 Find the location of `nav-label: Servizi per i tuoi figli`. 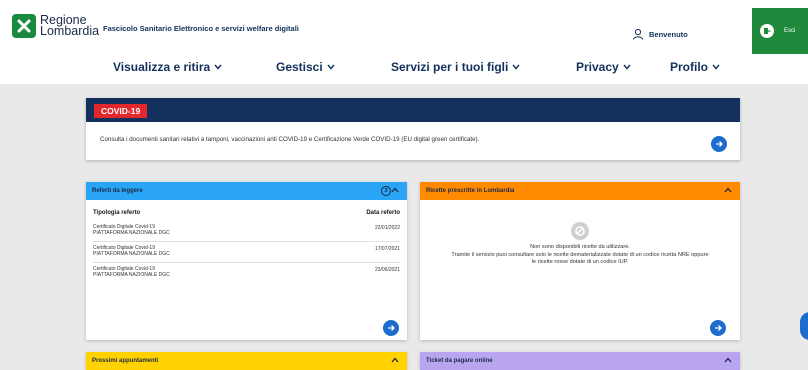

nav-label: Servizi per i tuoi figli is located at coordinates (450, 67).